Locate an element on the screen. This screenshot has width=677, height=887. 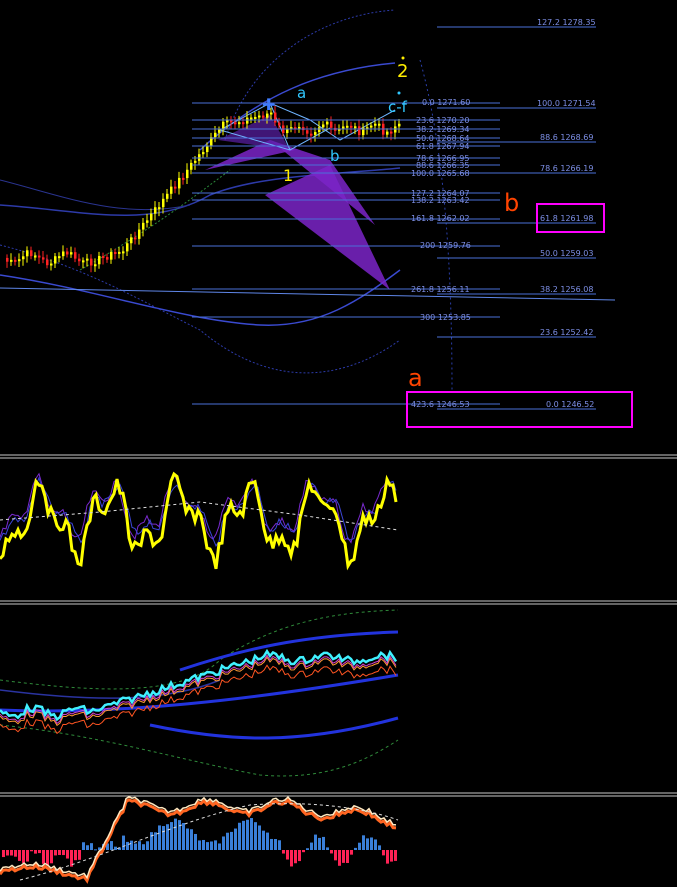
fib-label: 88.6 1268.69 is located at coordinates (566, 137).